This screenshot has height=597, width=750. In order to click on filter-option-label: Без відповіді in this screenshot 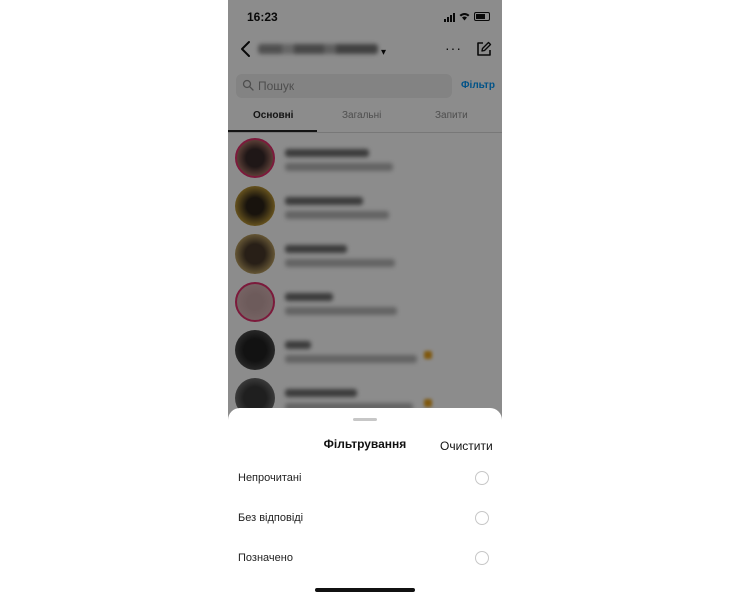, I will do `click(271, 518)`.